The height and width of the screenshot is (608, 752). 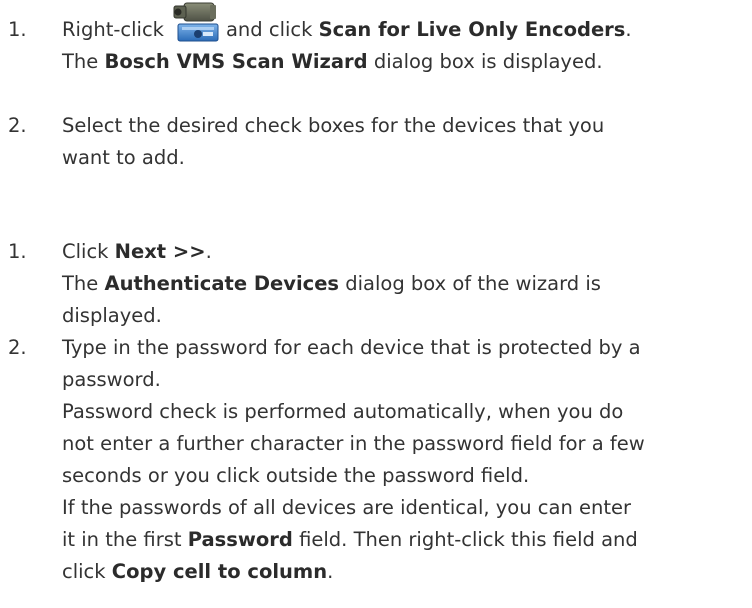 I want to click on step-text: Right-click, so click(x=113, y=29).